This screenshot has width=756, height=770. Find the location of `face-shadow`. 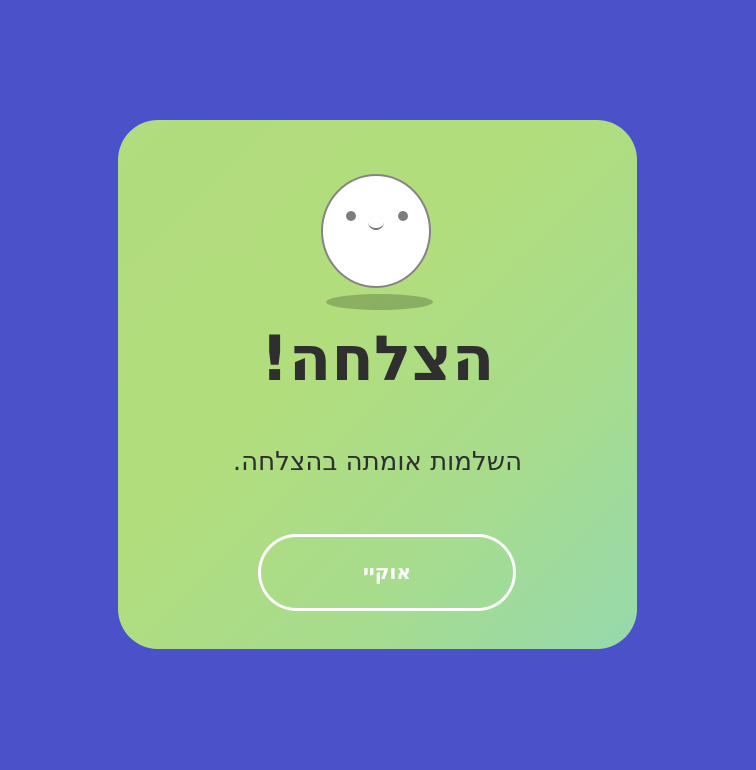

face-shadow is located at coordinates (379, 302).